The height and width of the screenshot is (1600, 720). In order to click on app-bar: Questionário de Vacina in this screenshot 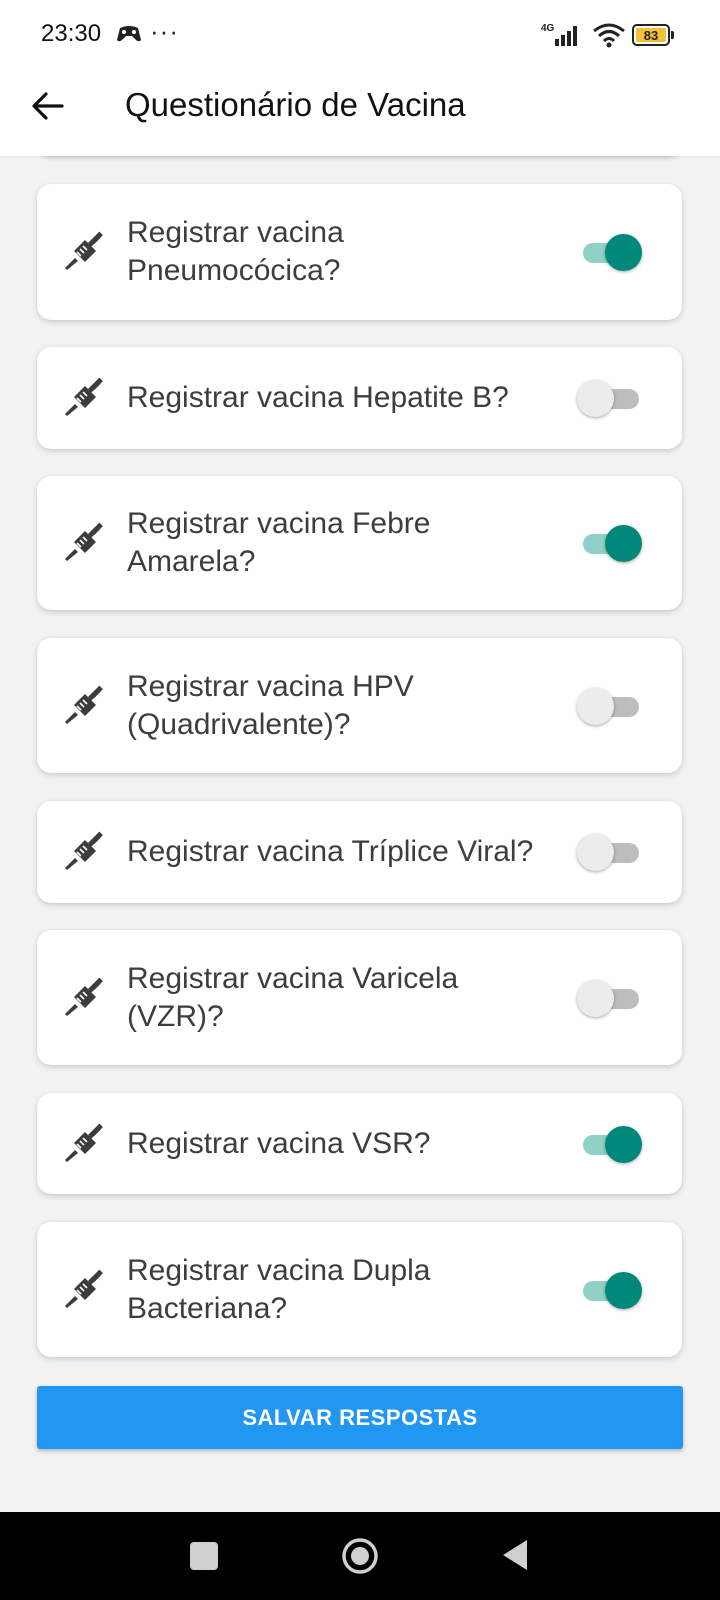, I will do `click(360, 113)`.